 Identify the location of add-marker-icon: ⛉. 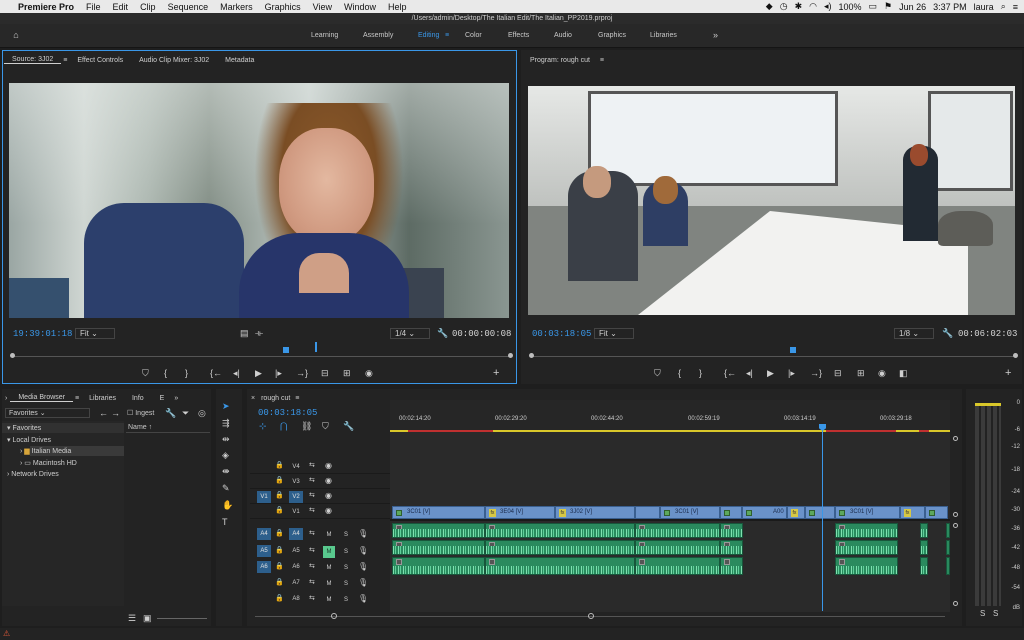
(325, 426).